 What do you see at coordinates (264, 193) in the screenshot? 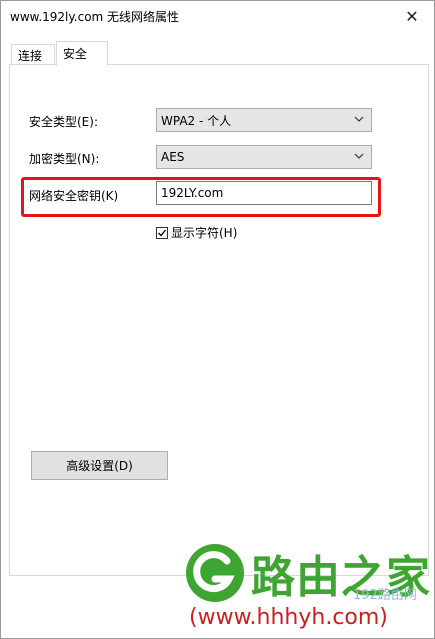
I see `network-key-input: 192LY.com` at bounding box center [264, 193].